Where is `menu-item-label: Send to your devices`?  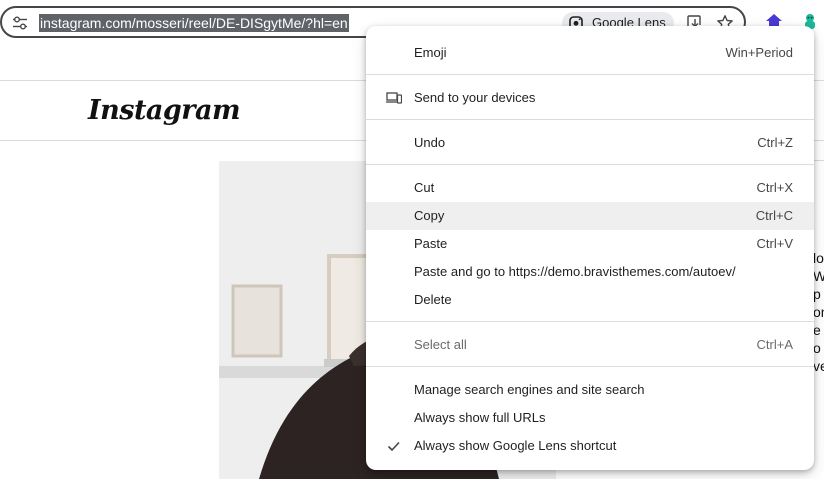
menu-item-label: Send to your devices is located at coordinates (475, 97).